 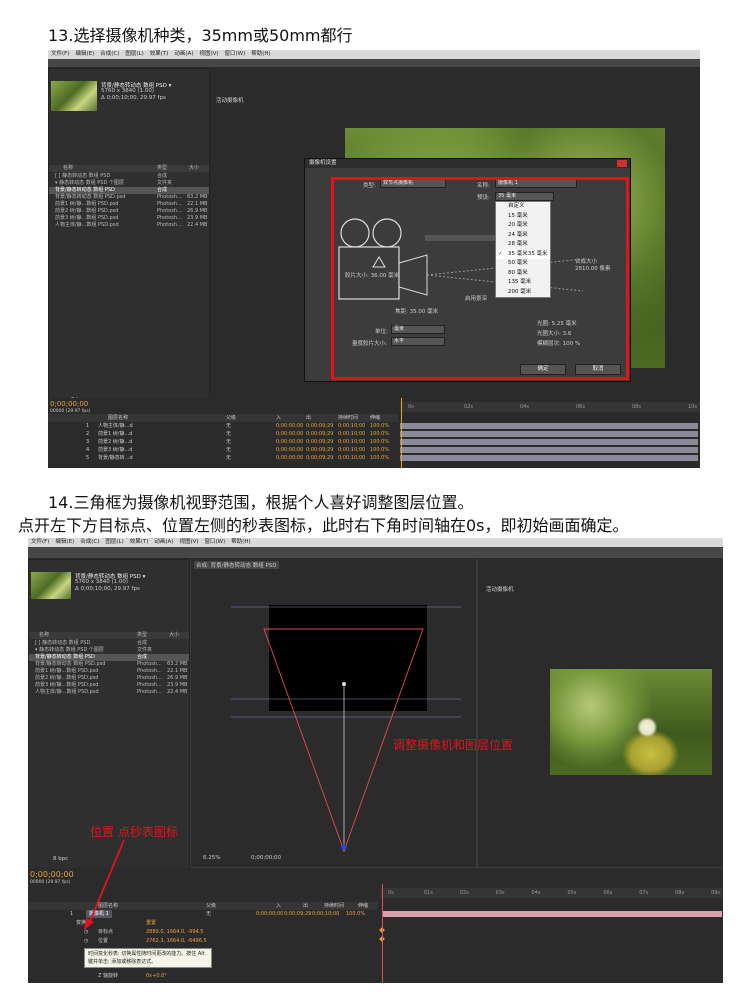 What do you see at coordinates (176, 941) in the screenshot?
I see `position-value: 2762.3, 1664.0, -6496.5` at bounding box center [176, 941].